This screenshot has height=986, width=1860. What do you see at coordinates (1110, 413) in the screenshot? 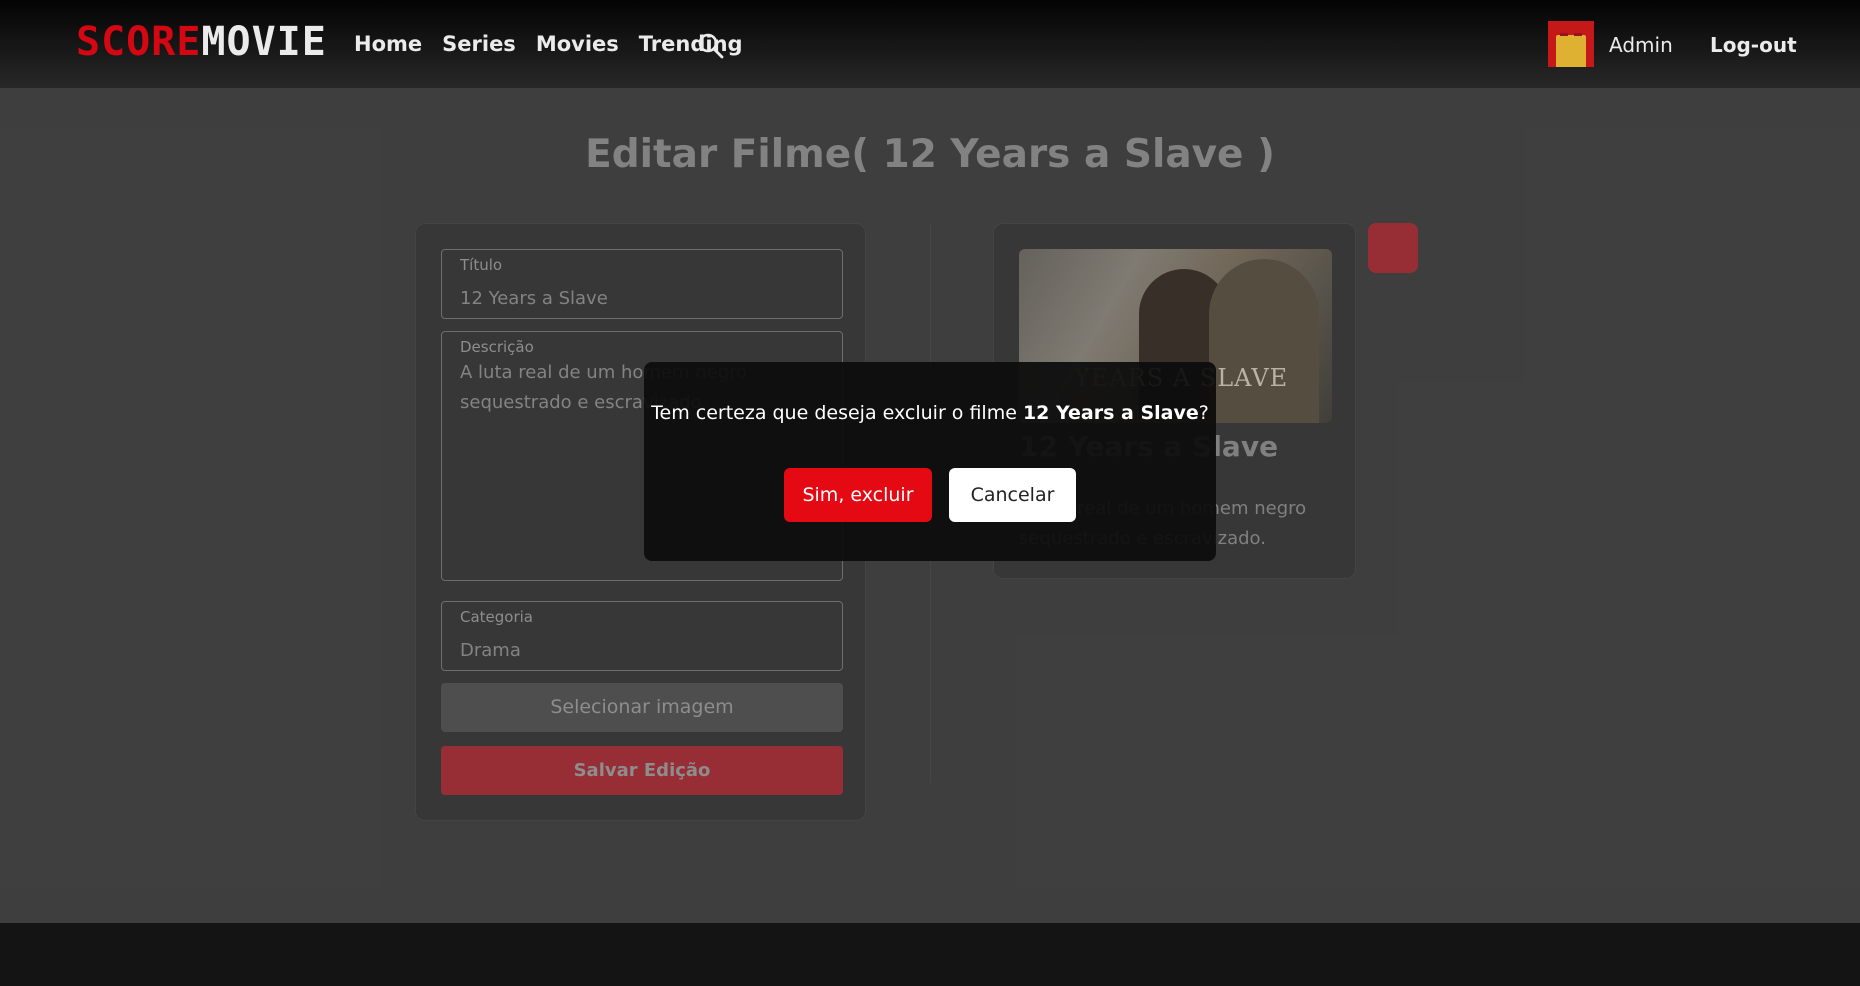
I see `modal-movie-name: 12 Years a Slave` at bounding box center [1110, 413].